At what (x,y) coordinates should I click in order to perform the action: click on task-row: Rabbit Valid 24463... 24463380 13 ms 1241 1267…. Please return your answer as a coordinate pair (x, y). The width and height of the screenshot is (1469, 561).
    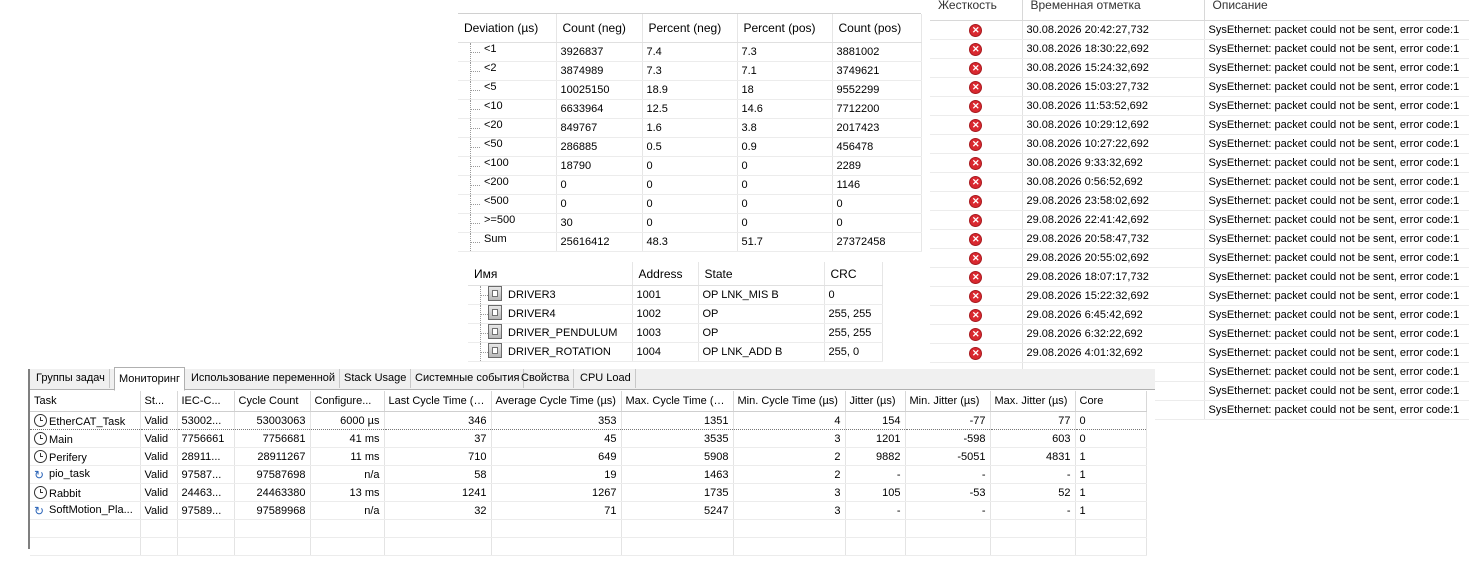
    Looking at the image, I should click on (588, 492).